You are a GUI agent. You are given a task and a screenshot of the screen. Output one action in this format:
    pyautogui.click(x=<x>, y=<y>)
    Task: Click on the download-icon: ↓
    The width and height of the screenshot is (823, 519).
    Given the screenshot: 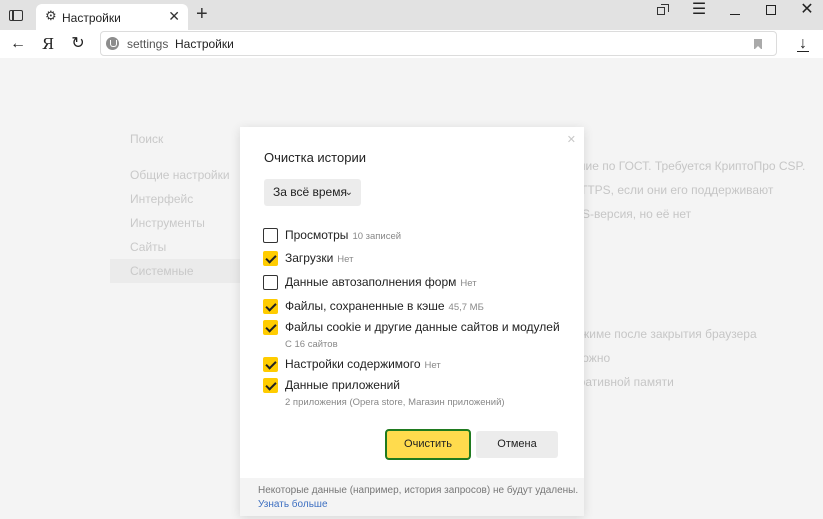 What is the action you would take?
    pyautogui.click(x=803, y=44)
    